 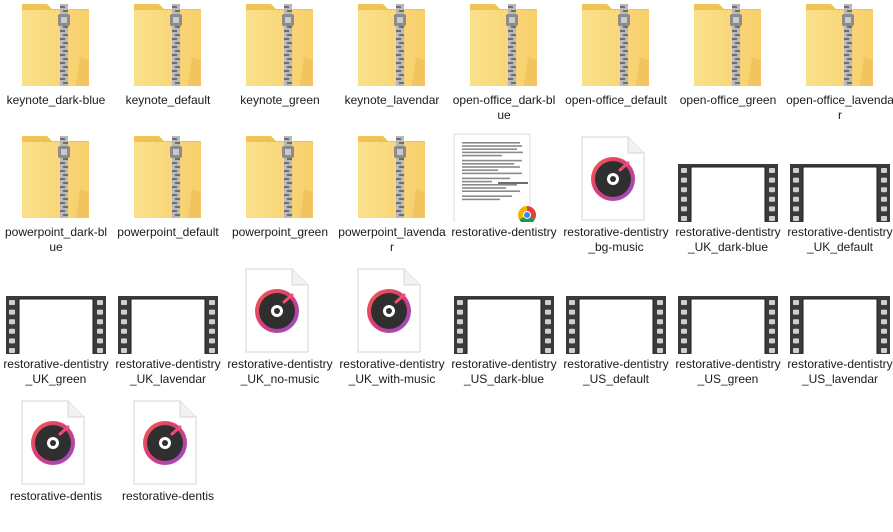 What do you see at coordinates (392, 239) in the screenshot?
I see `file-name-label: powerpoint_lavendar` at bounding box center [392, 239].